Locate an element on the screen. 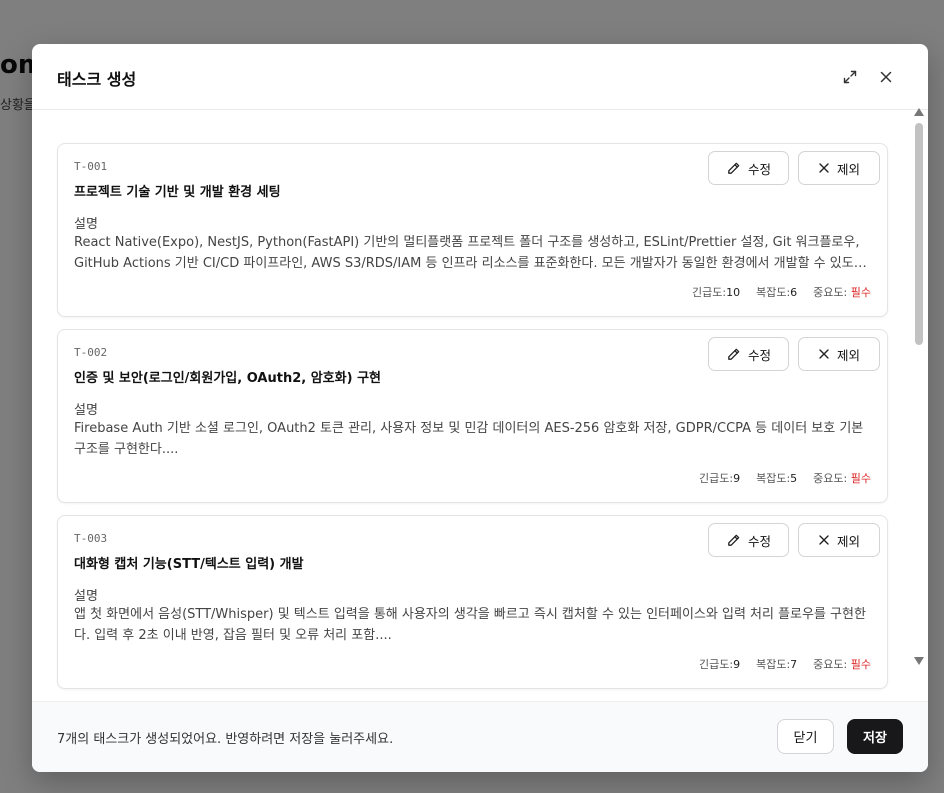 This screenshot has width=944, height=793. footer-message: 7개의 태스크가 생성되었어요. 반영하려면 저장을 눌러주세요. is located at coordinates (225, 739).